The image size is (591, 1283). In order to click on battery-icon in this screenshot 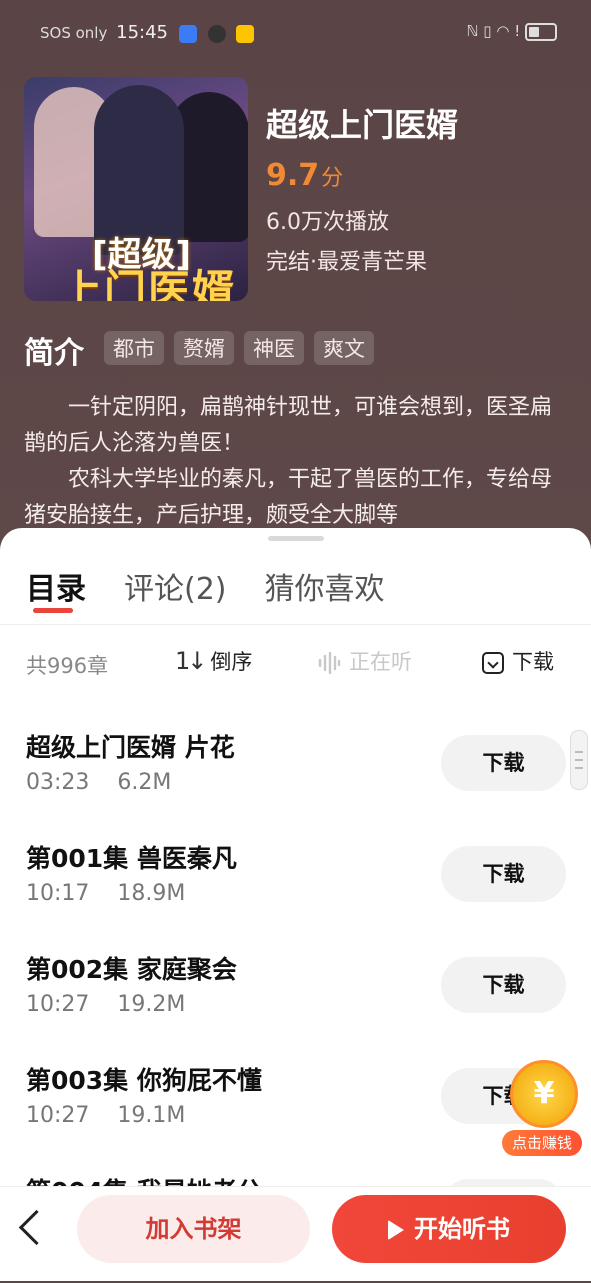, I will do `click(541, 31)`.